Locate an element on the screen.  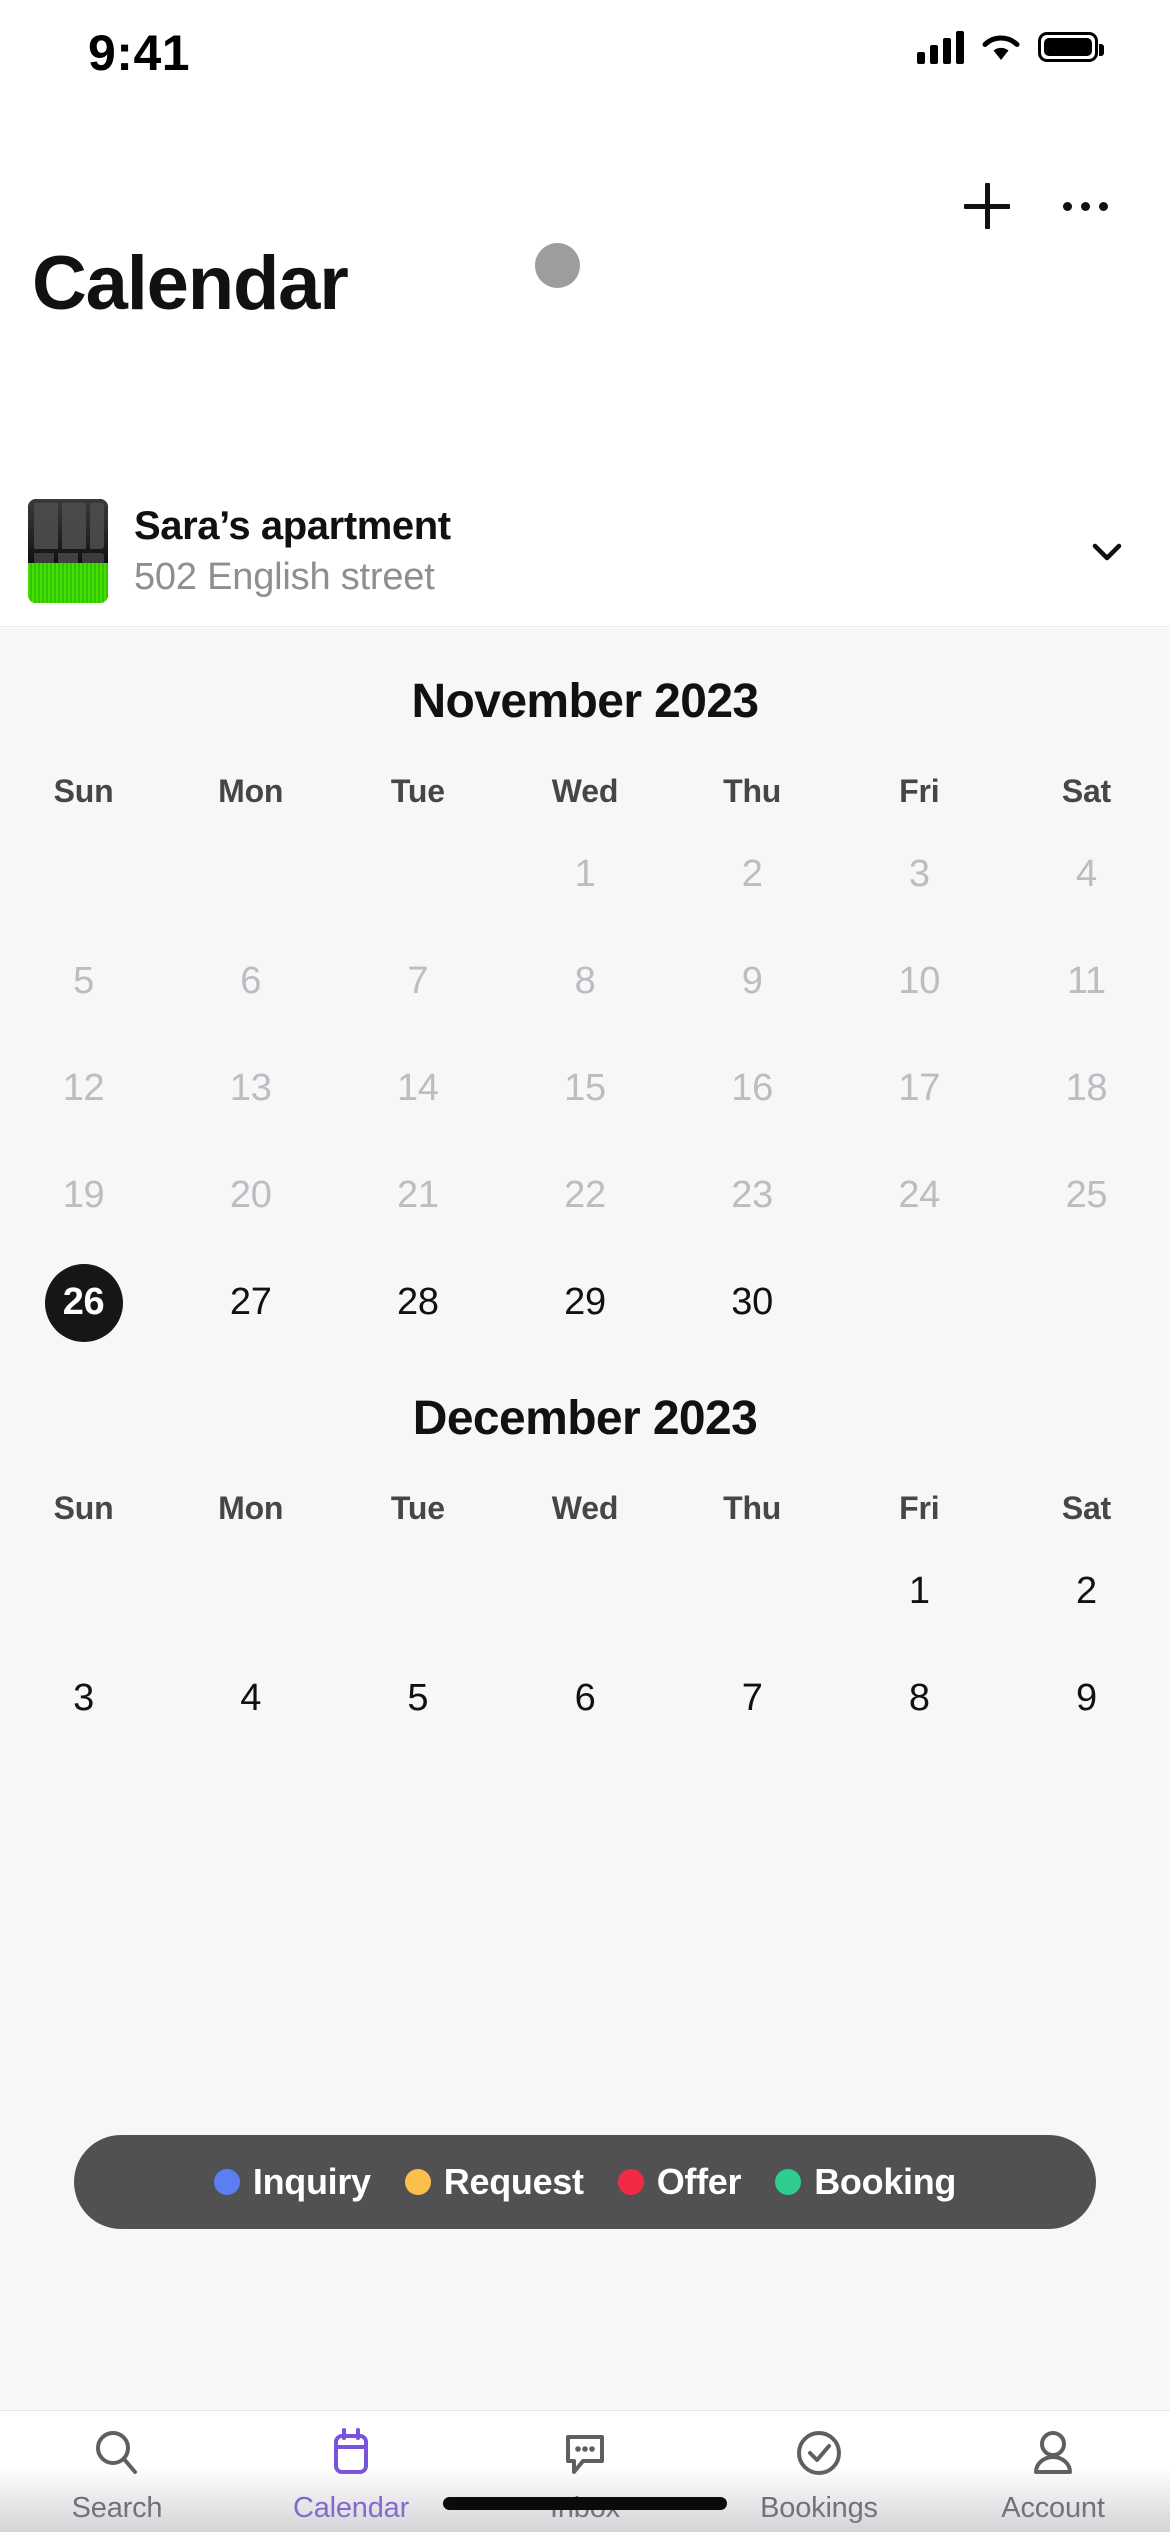
page-title: Calendar is located at coordinates (190, 283).